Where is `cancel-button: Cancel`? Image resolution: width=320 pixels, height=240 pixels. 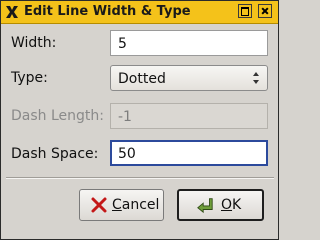
cancel-button: Cancel is located at coordinates (121, 205).